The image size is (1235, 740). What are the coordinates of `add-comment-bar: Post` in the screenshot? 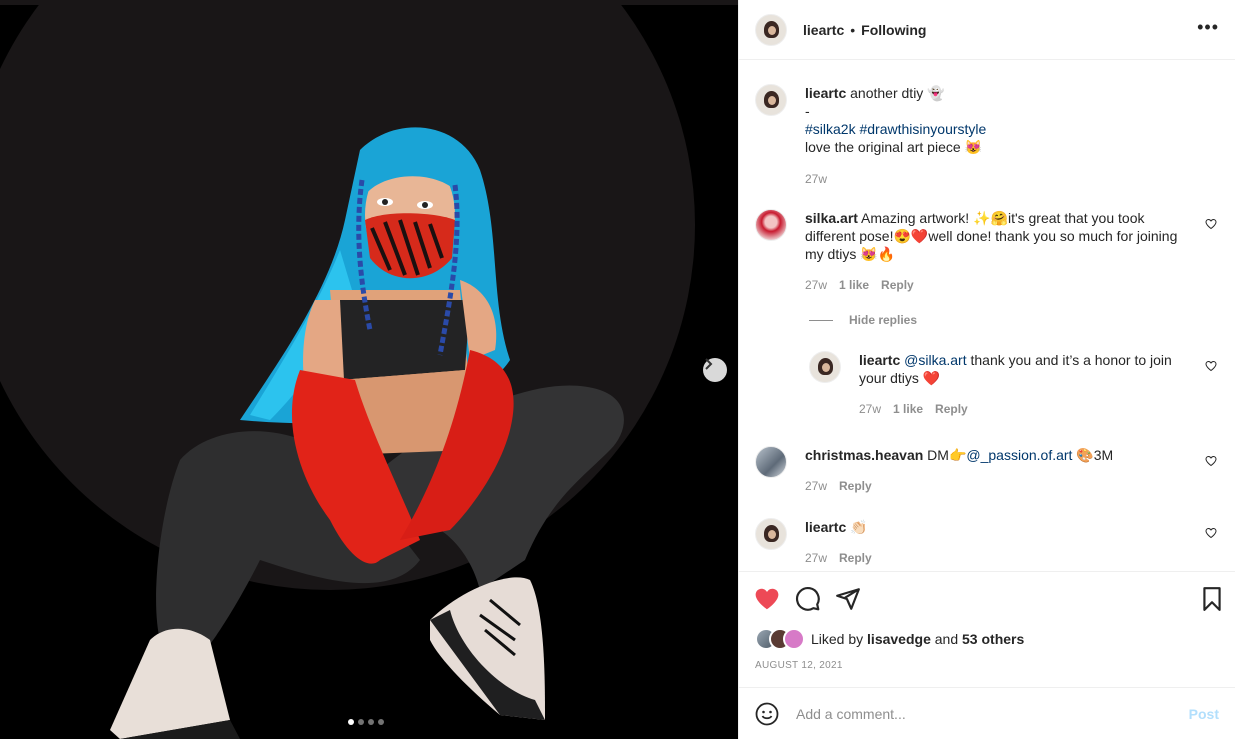 It's located at (987, 713).